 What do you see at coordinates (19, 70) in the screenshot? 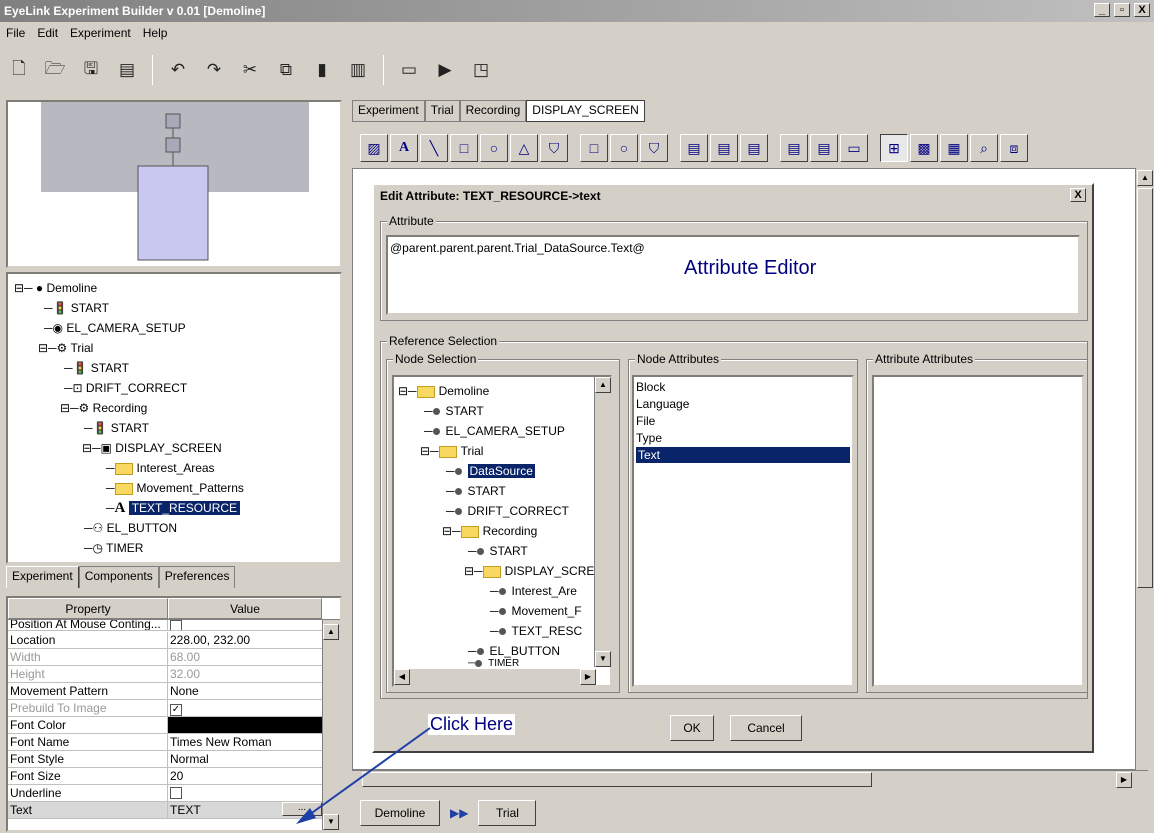
I see `new-icon: 🗋` at bounding box center [19, 70].